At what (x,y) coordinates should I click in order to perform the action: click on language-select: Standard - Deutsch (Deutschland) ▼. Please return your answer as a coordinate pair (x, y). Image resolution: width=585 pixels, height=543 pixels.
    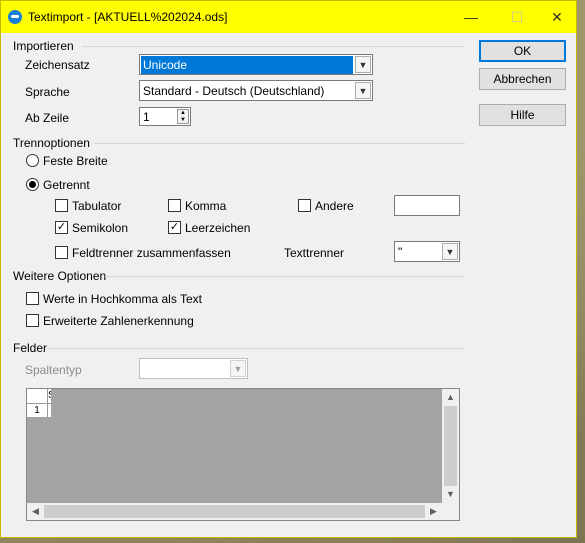
    Looking at the image, I should click on (256, 90).